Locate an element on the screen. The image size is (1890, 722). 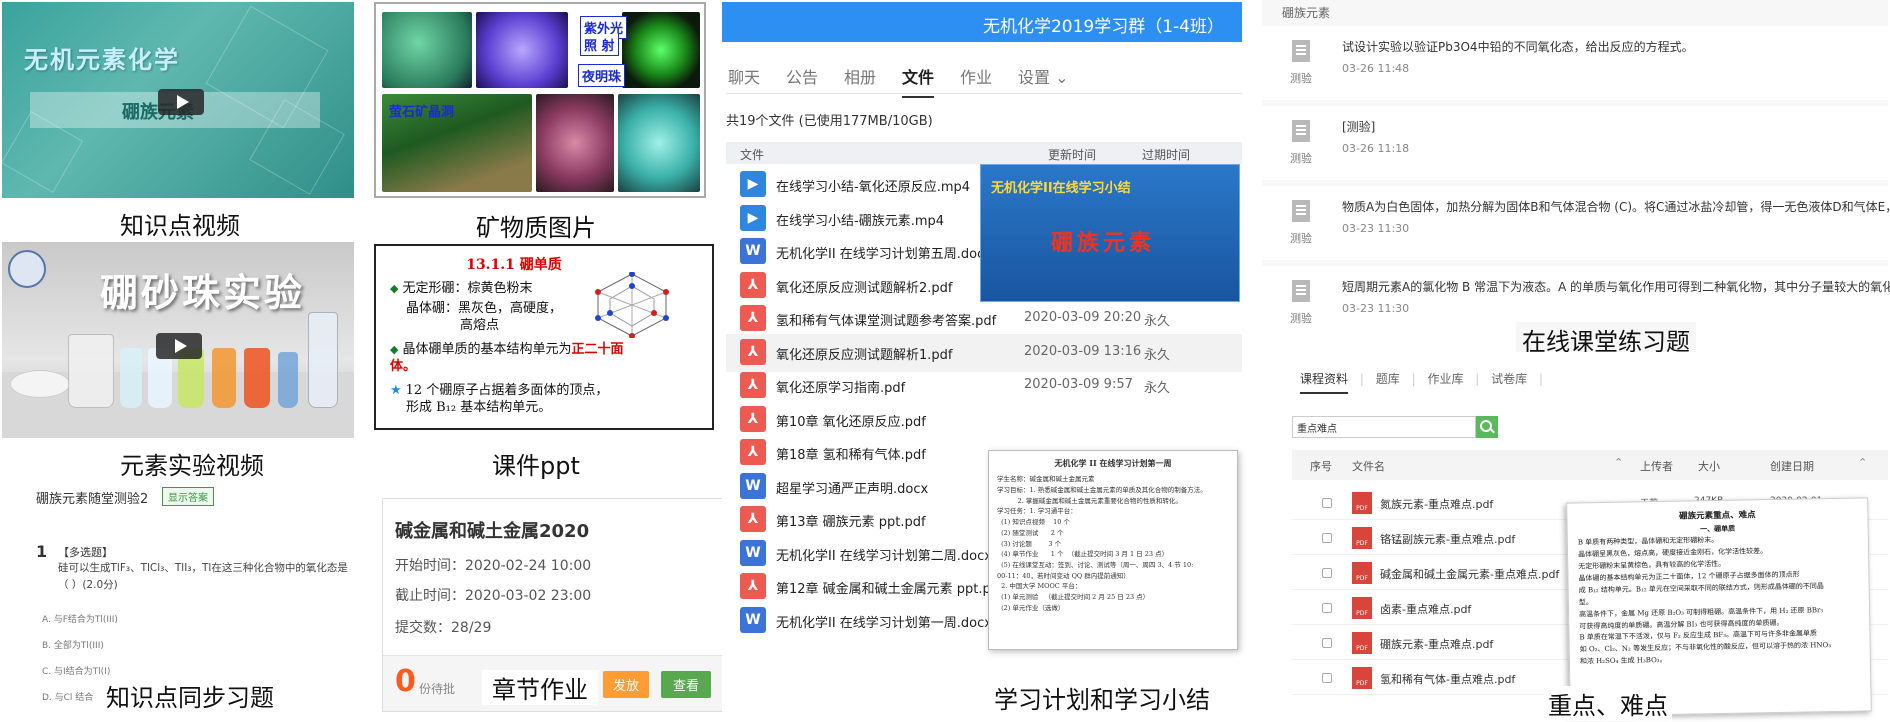
tab-album: 相册 is located at coordinates (860, 76).